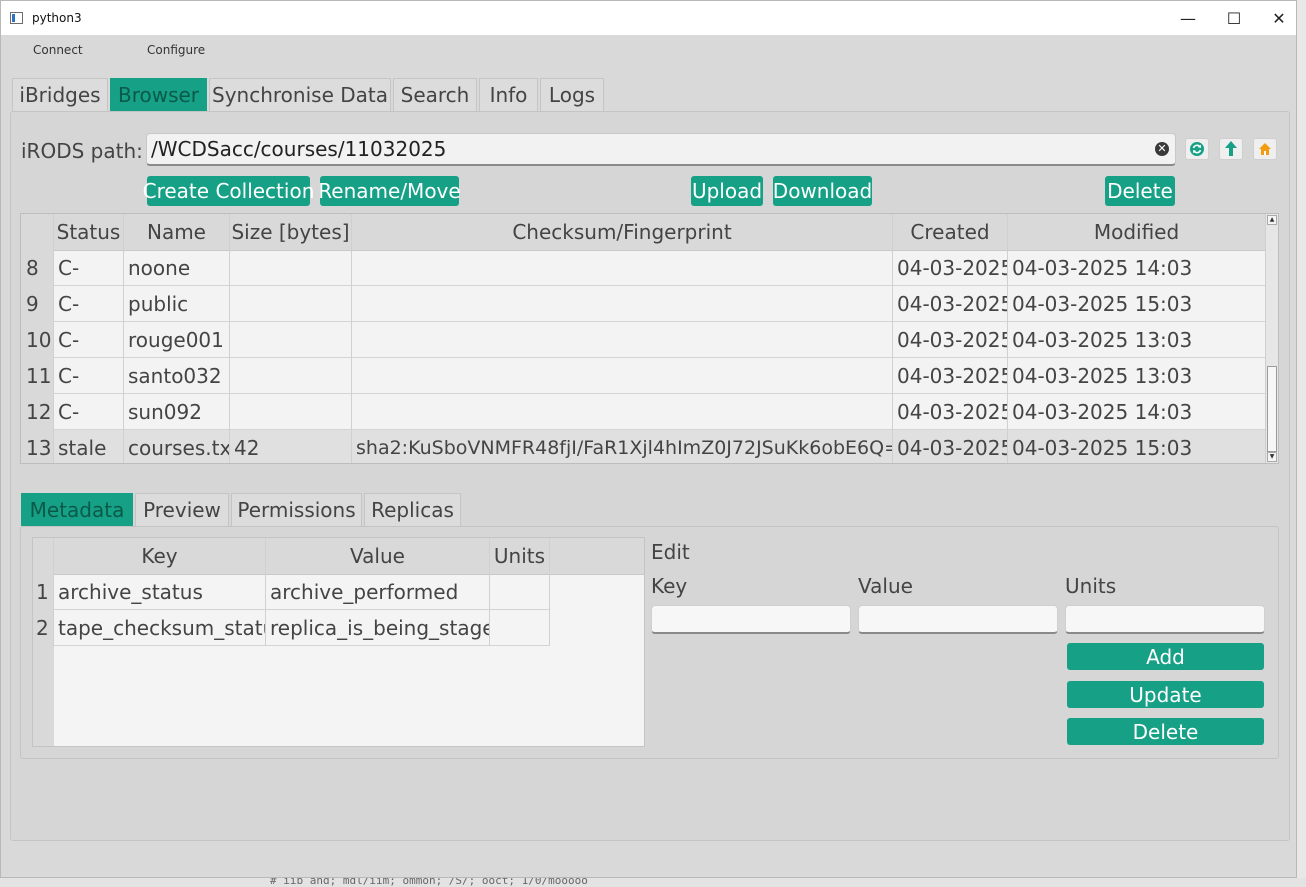 The image size is (1306, 887). Describe the element at coordinates (57, 18) in the screenshot. I see `window-title: python3` at that location.